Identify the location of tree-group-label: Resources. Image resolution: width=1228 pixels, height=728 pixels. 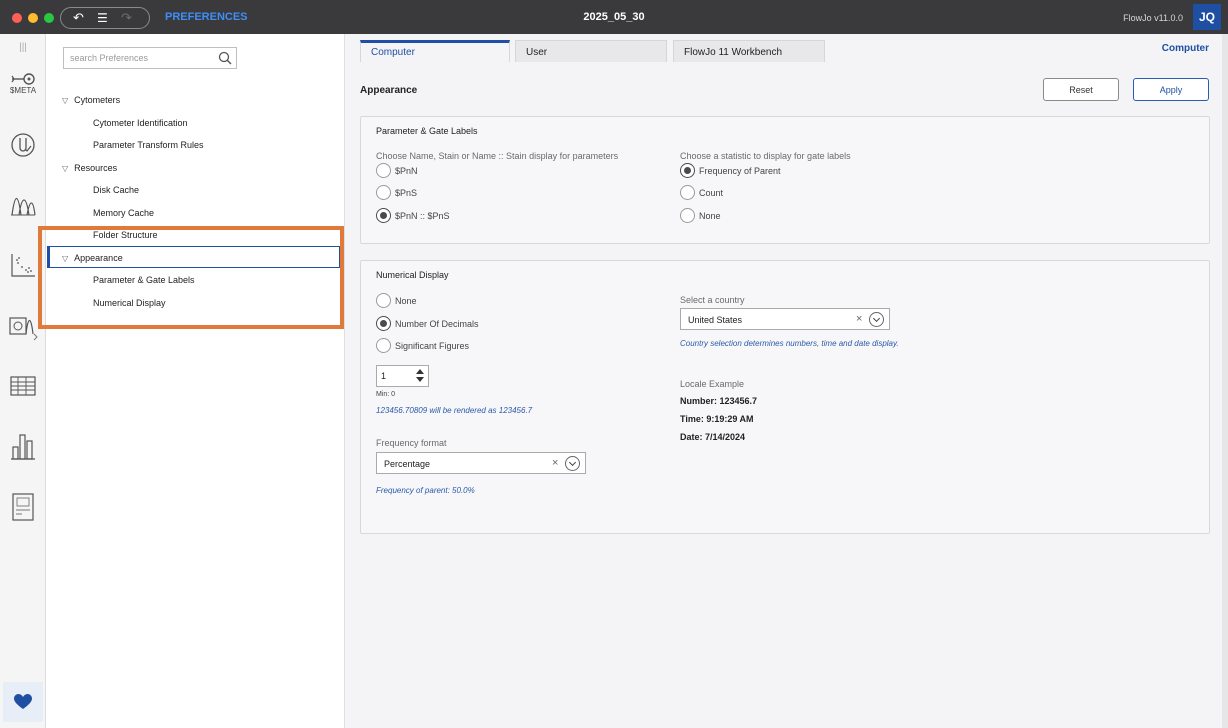
(96, 168).